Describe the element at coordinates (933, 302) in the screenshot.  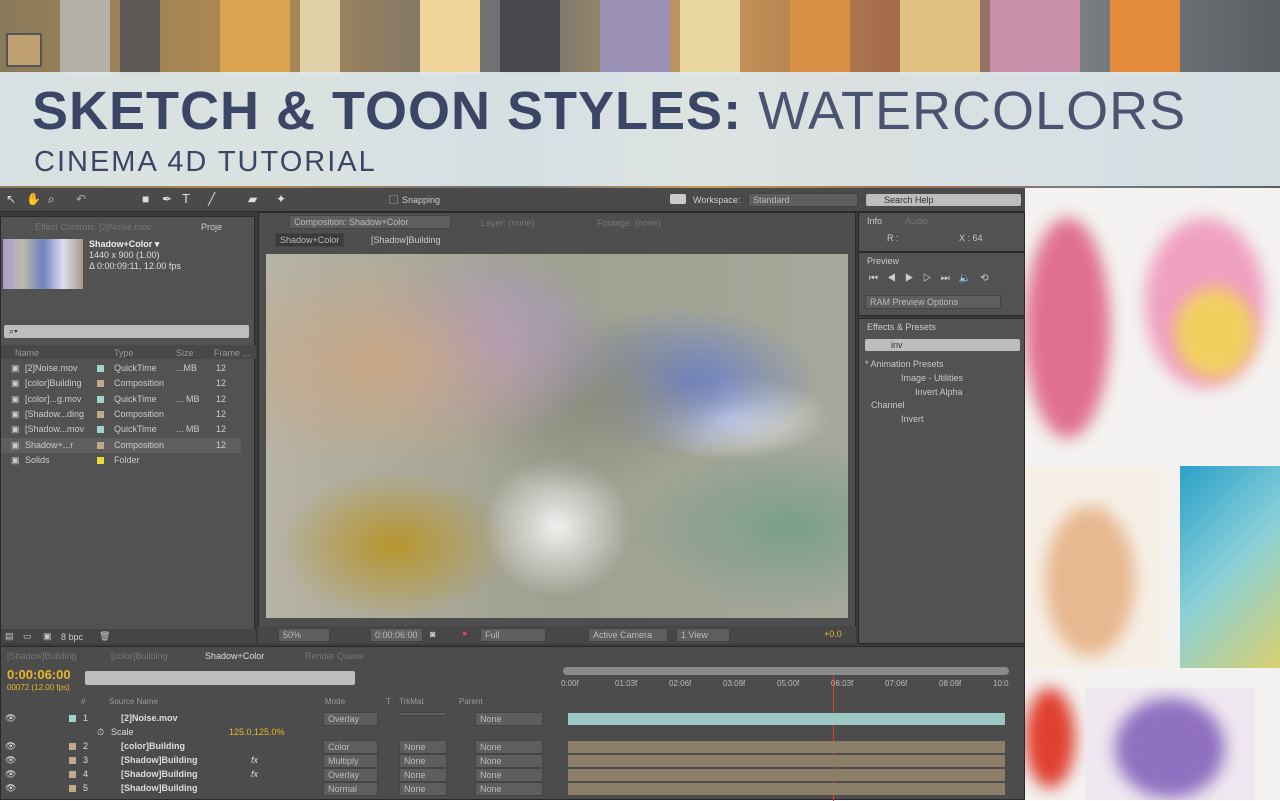
I see `ram-preview-select: RAM Preview Options` at that location.